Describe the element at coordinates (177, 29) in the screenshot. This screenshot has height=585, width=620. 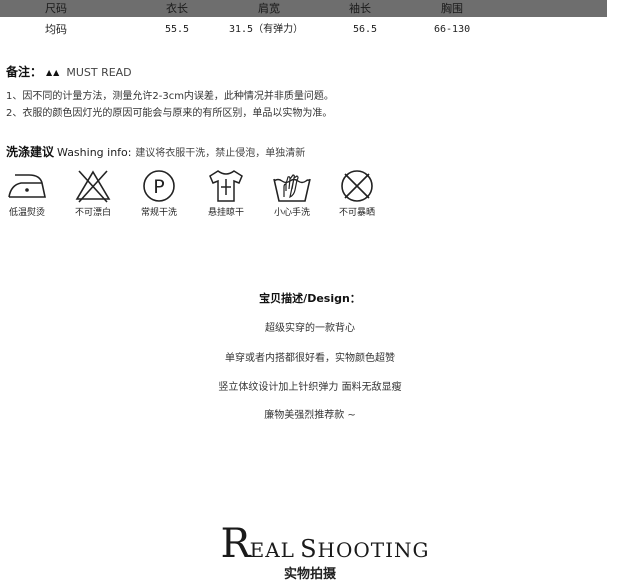
I see `cell-length: 55.5` at that location.